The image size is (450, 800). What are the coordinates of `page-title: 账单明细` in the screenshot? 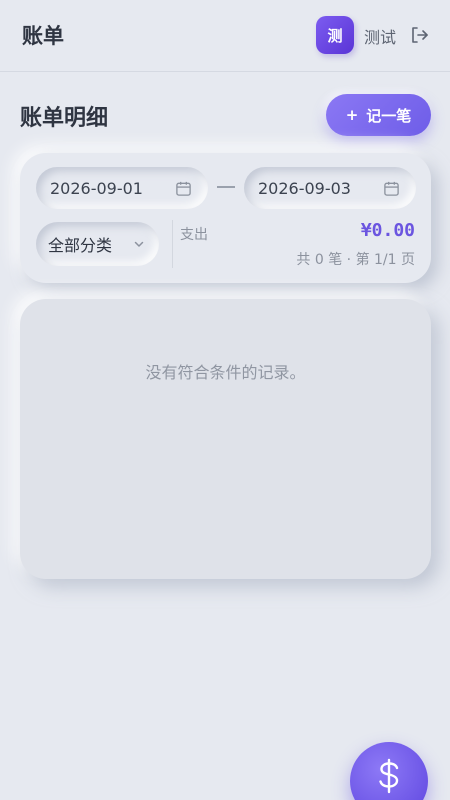 It's located at (64, 118).